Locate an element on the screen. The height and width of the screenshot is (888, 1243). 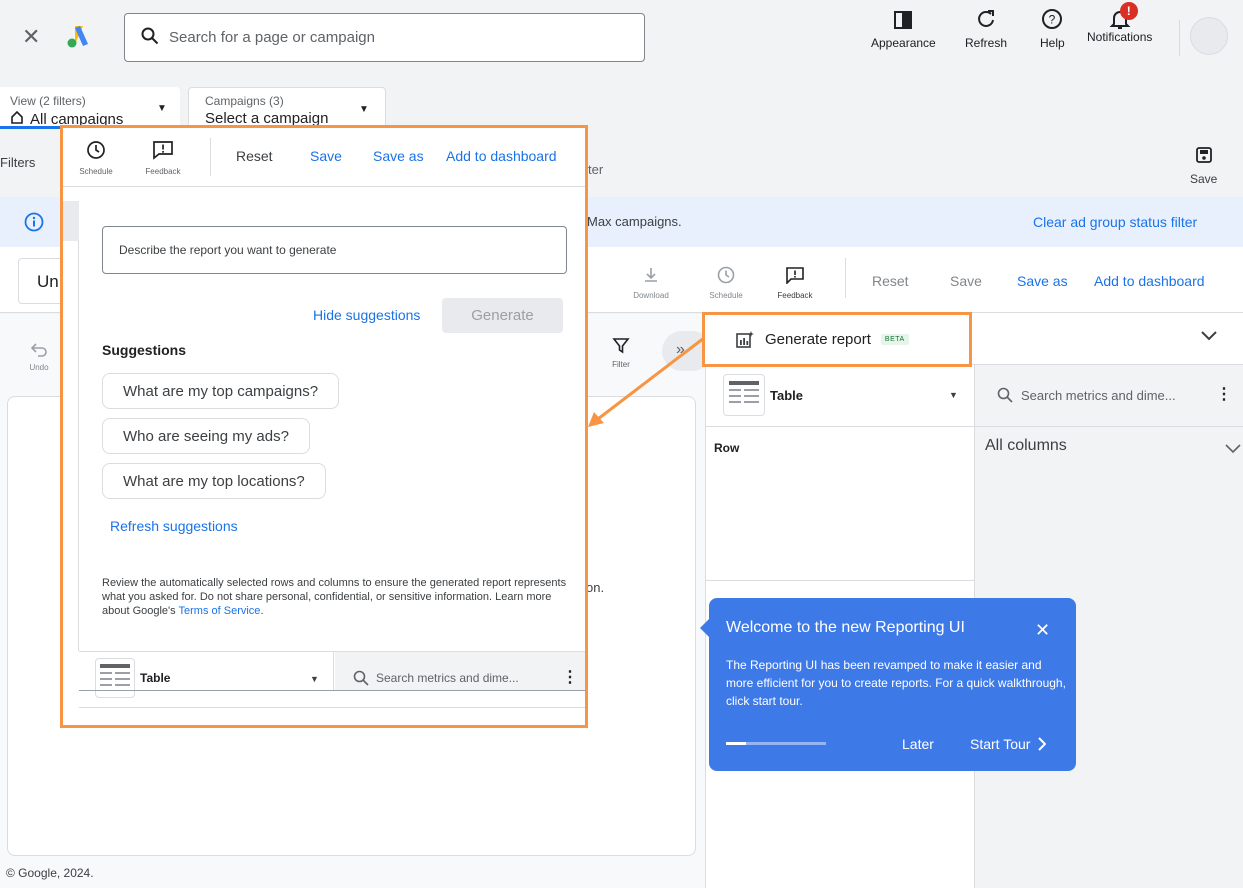
generate-report-label: Generate report is located at coordinates (818, 339).